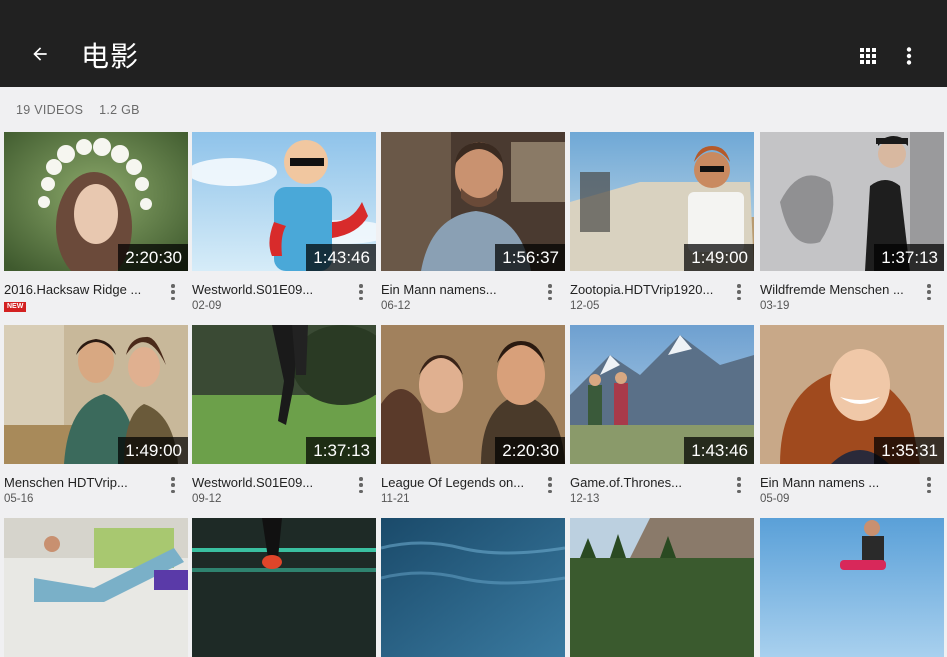 This screenshot has width=947, height=657. What do you see at coordinates (473, 201) in the screenshot?
I see `video-thumbnail: 1:56:37` at bounding box center [473, 201].